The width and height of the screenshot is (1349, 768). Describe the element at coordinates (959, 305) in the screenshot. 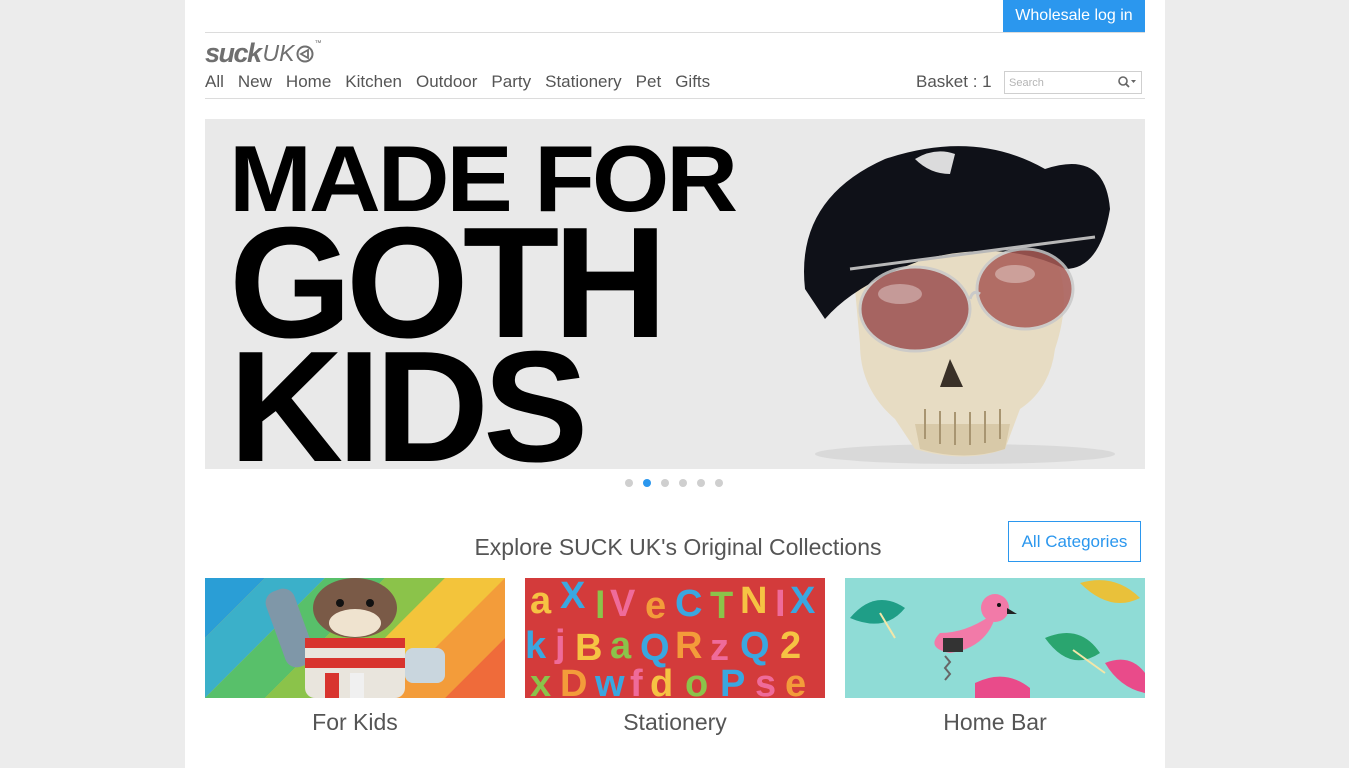

I see `skull-with-cap-image` at that location.